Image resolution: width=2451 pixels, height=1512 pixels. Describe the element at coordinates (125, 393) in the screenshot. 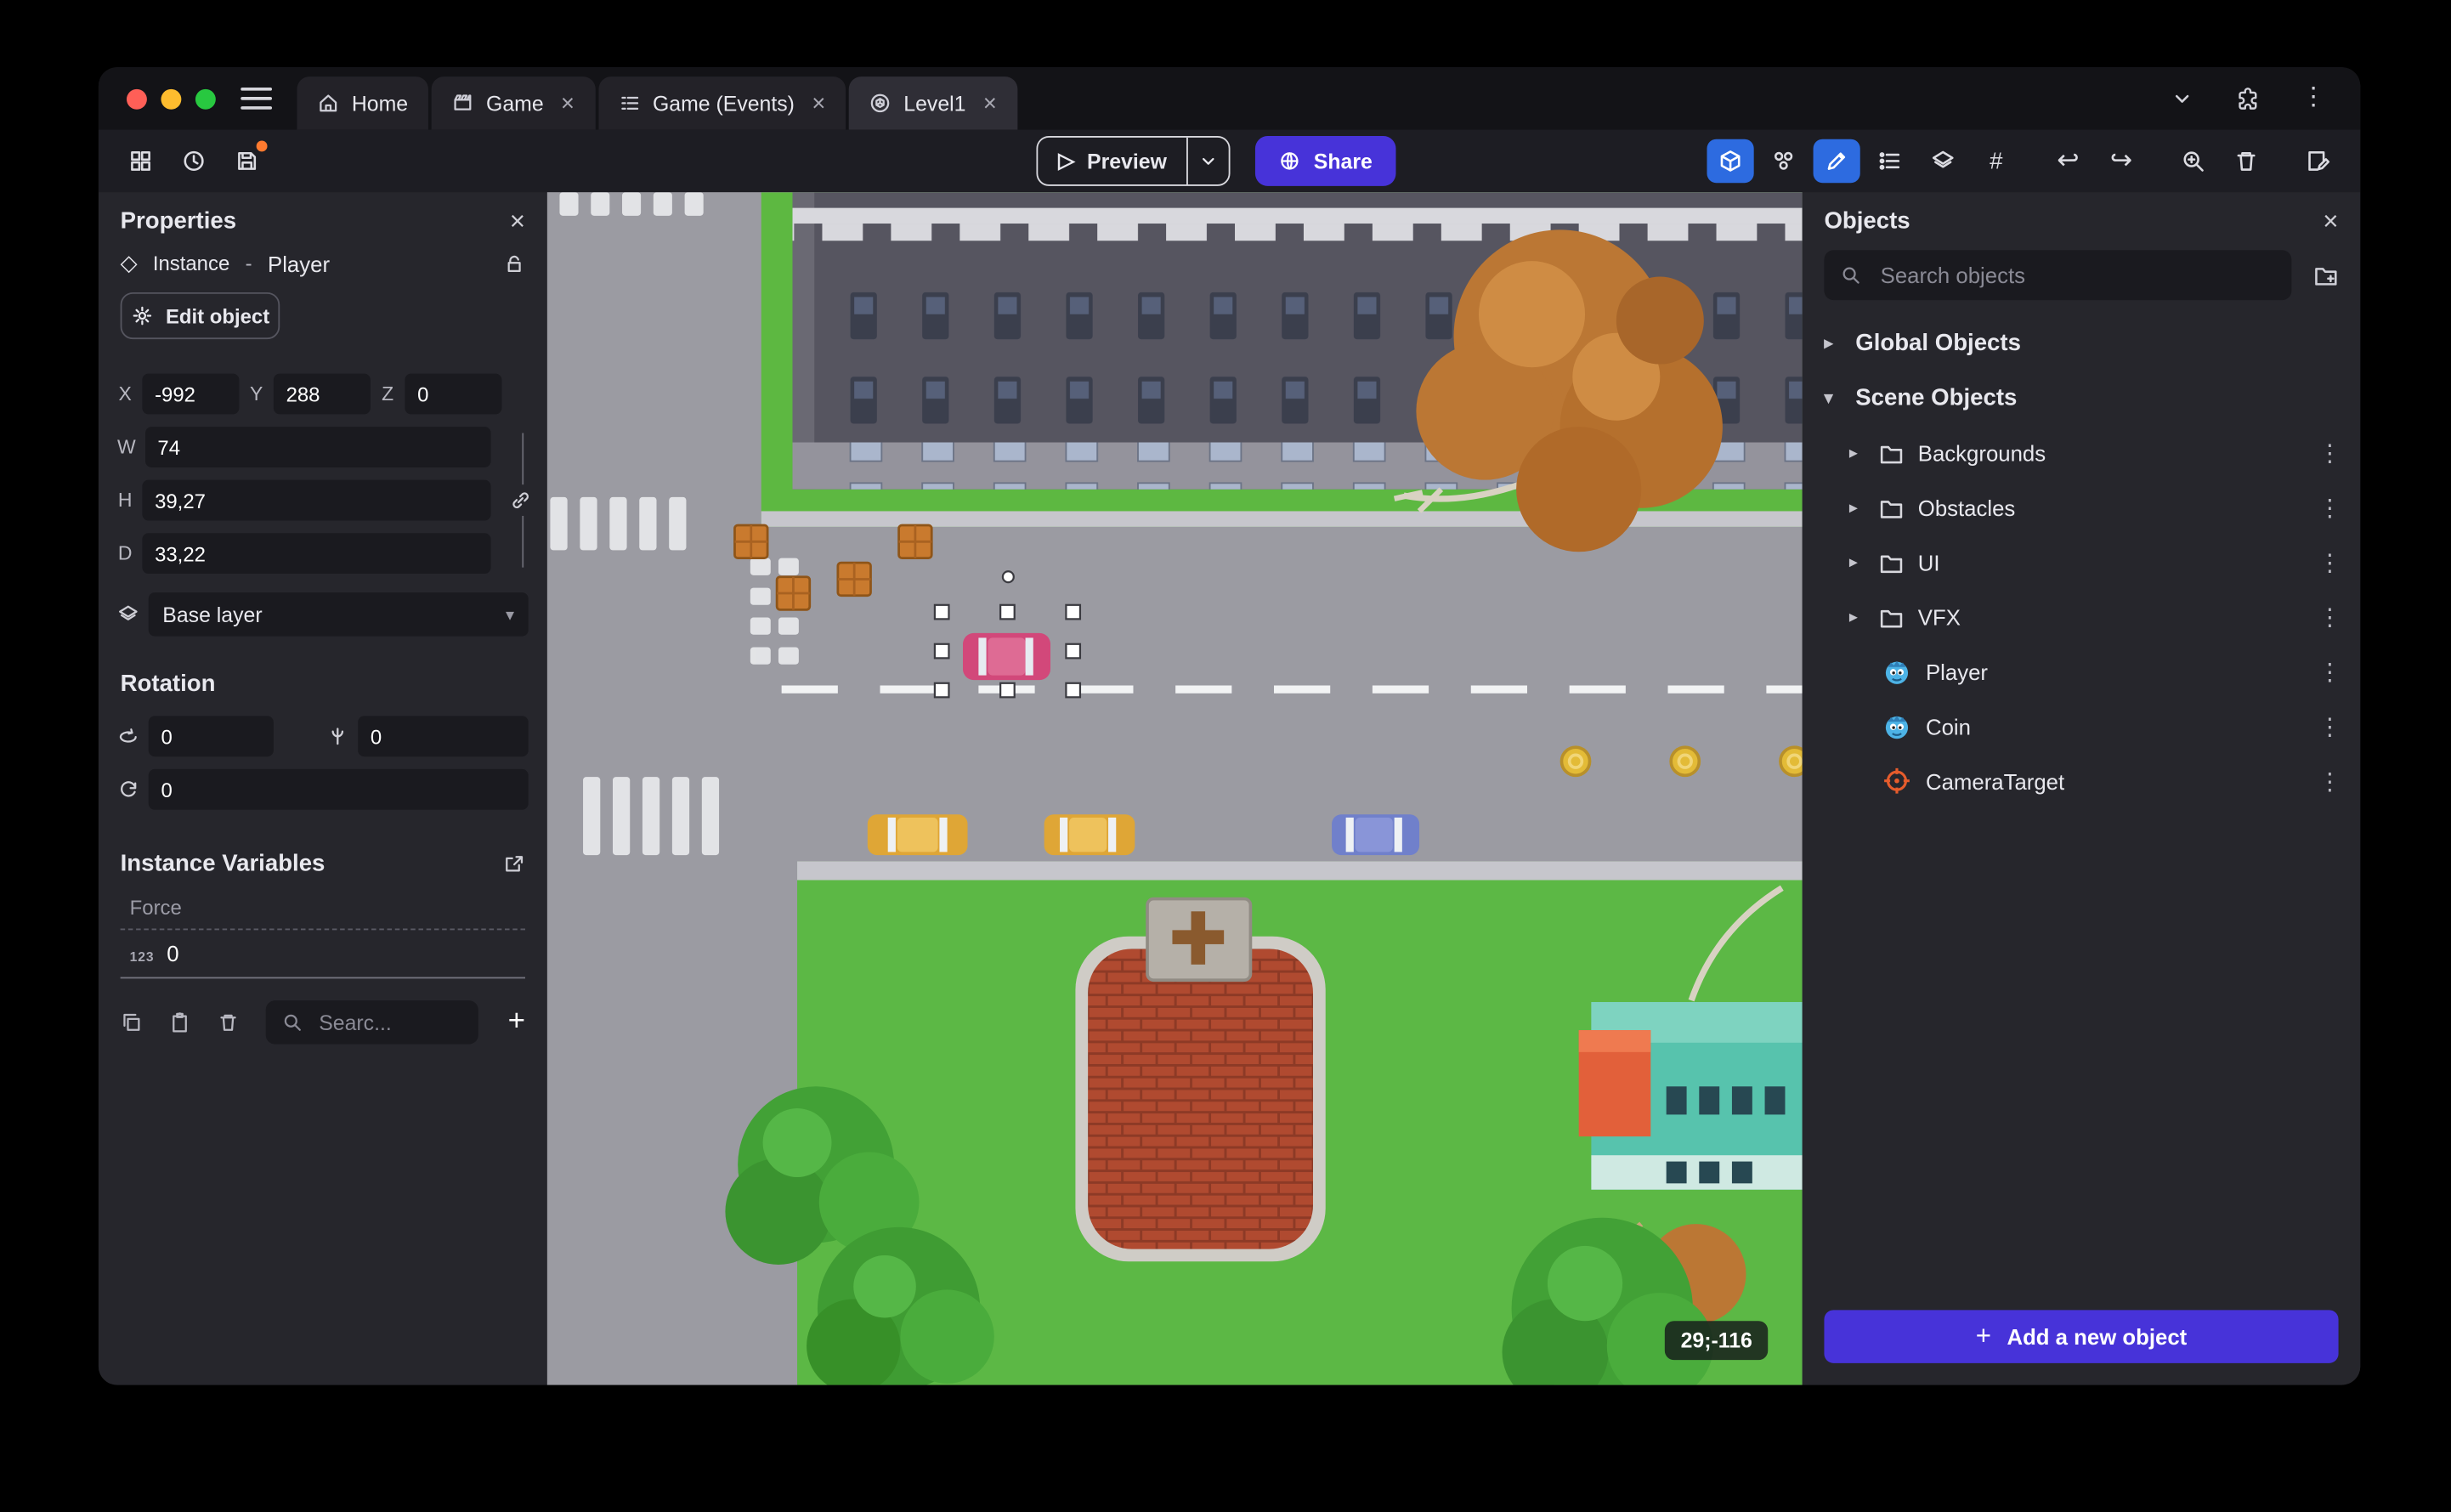

I see `x-label: X` at that location.